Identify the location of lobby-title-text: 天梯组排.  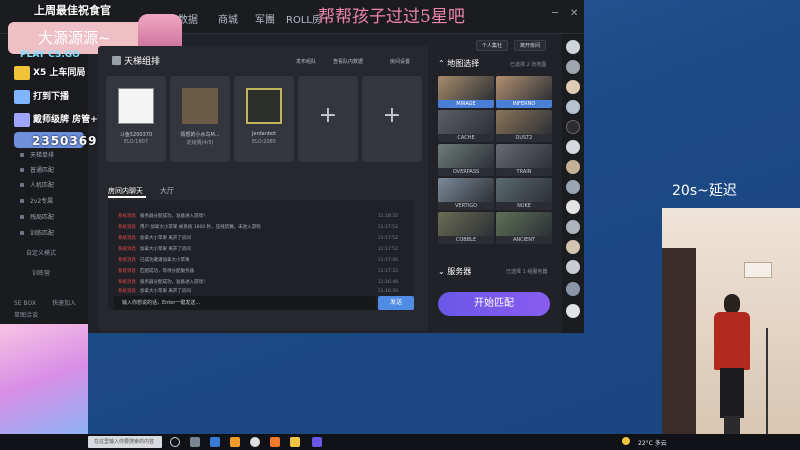
(142, 62).